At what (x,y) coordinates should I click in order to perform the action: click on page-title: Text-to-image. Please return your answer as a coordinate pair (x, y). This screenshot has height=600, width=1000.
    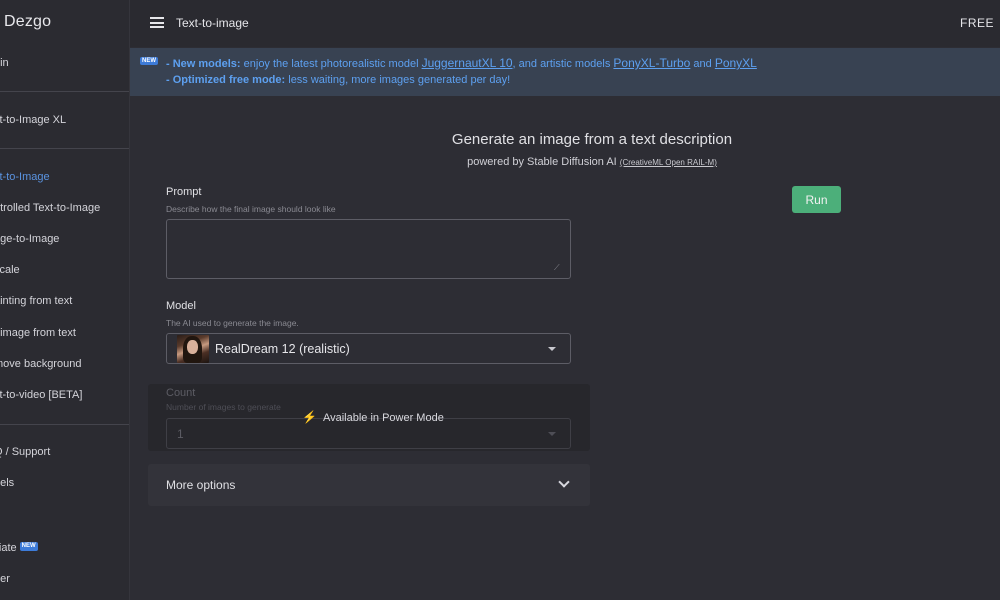
    Looking at the image, I should click on (212, 23).